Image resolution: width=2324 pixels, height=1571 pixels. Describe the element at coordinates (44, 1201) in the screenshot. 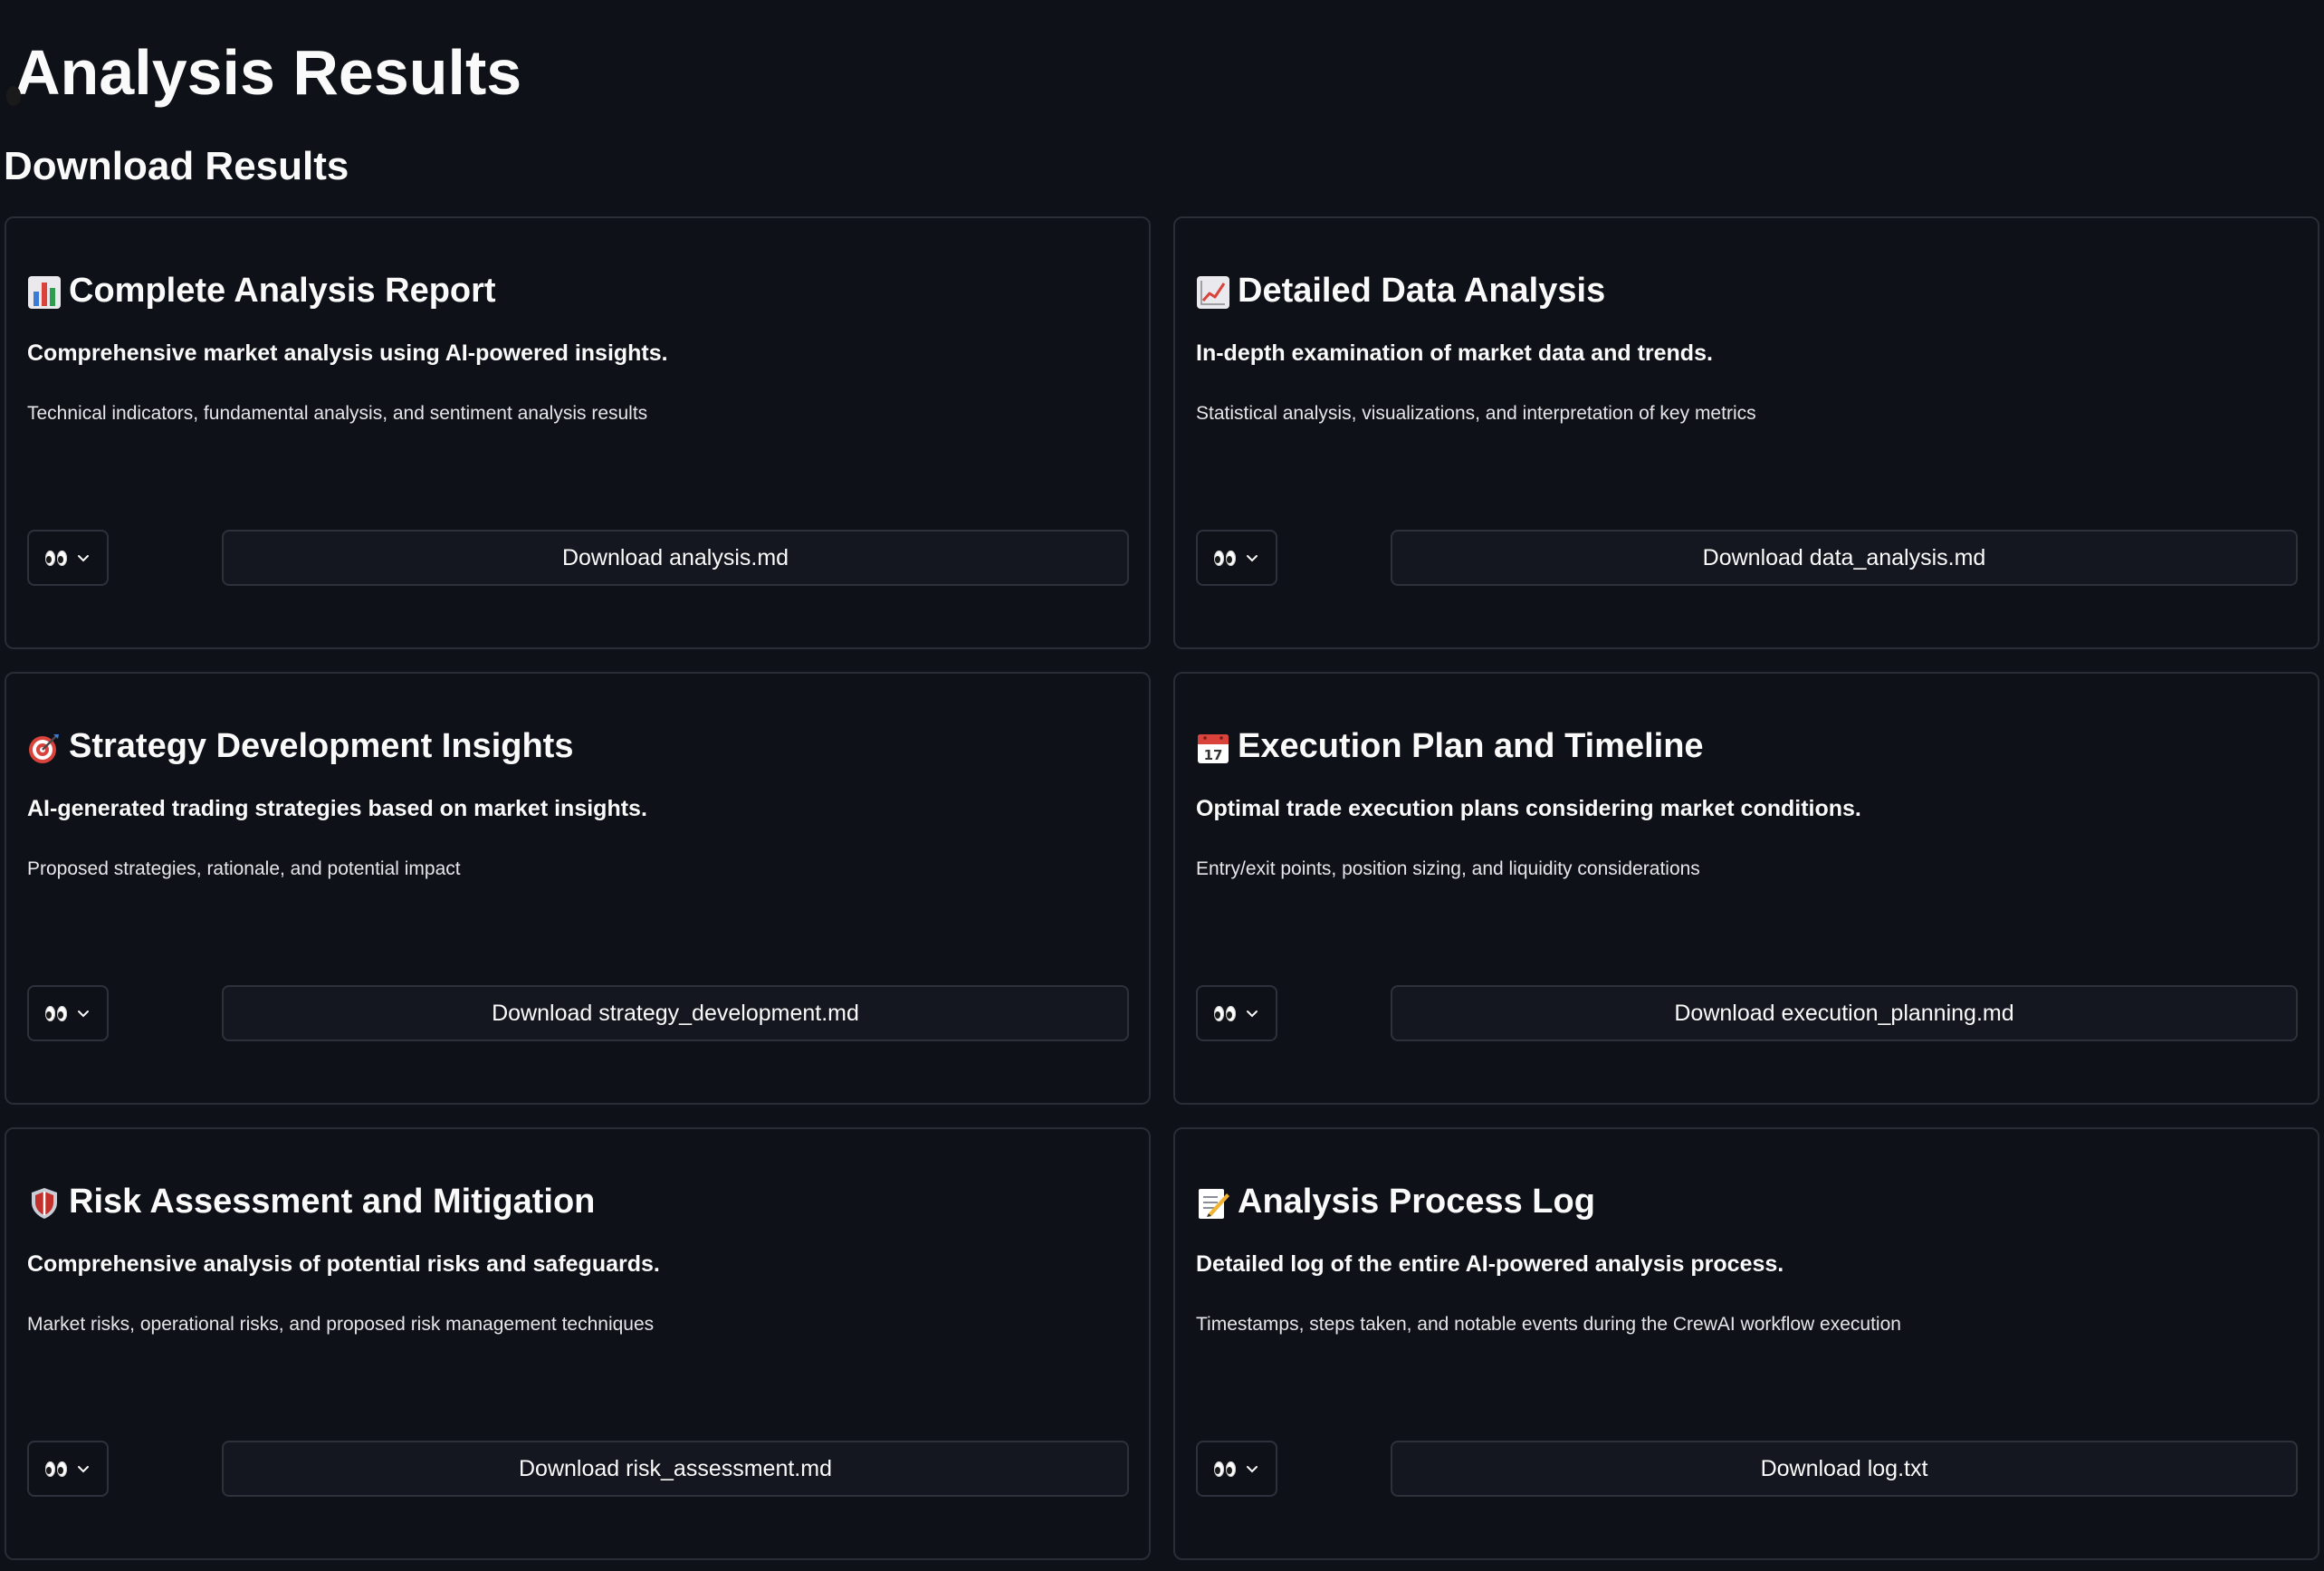

I see `shield-icon` at that location.